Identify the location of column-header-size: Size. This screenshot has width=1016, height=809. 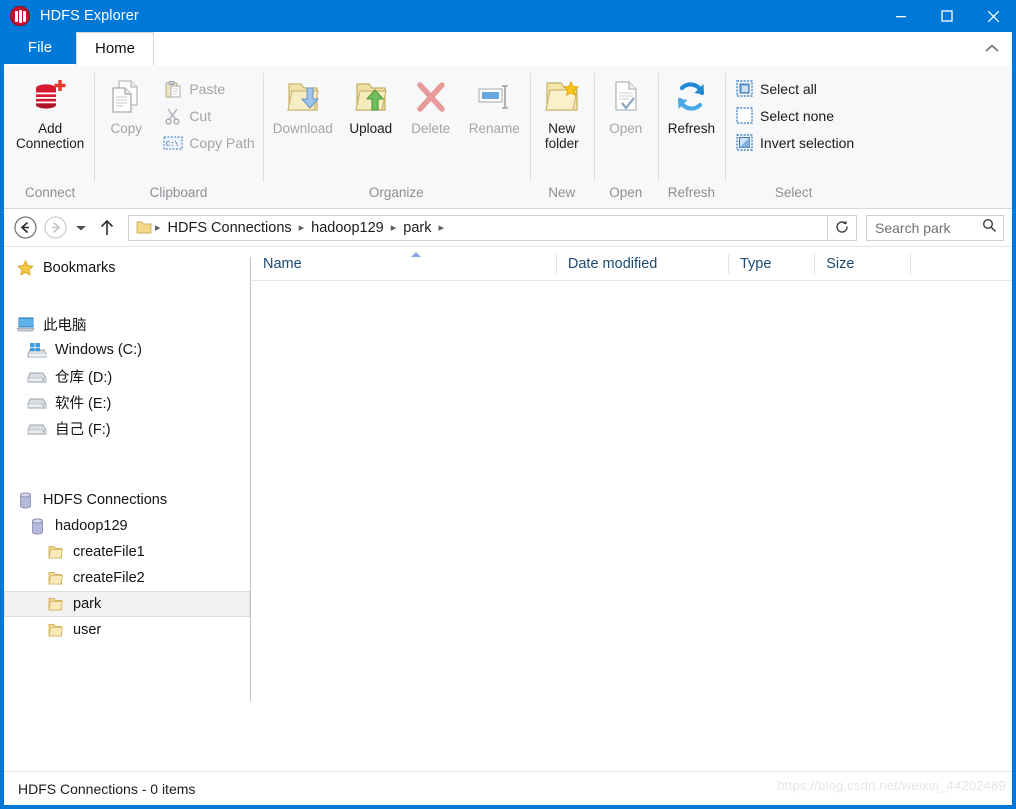
(862, 264).